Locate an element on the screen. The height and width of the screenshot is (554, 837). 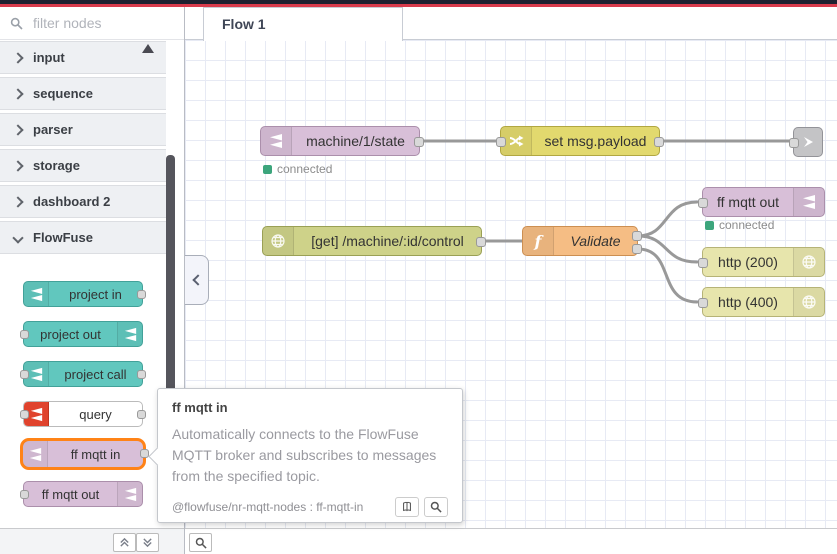
node-http-response-400: http (400) is located at coordinates (761, 302).